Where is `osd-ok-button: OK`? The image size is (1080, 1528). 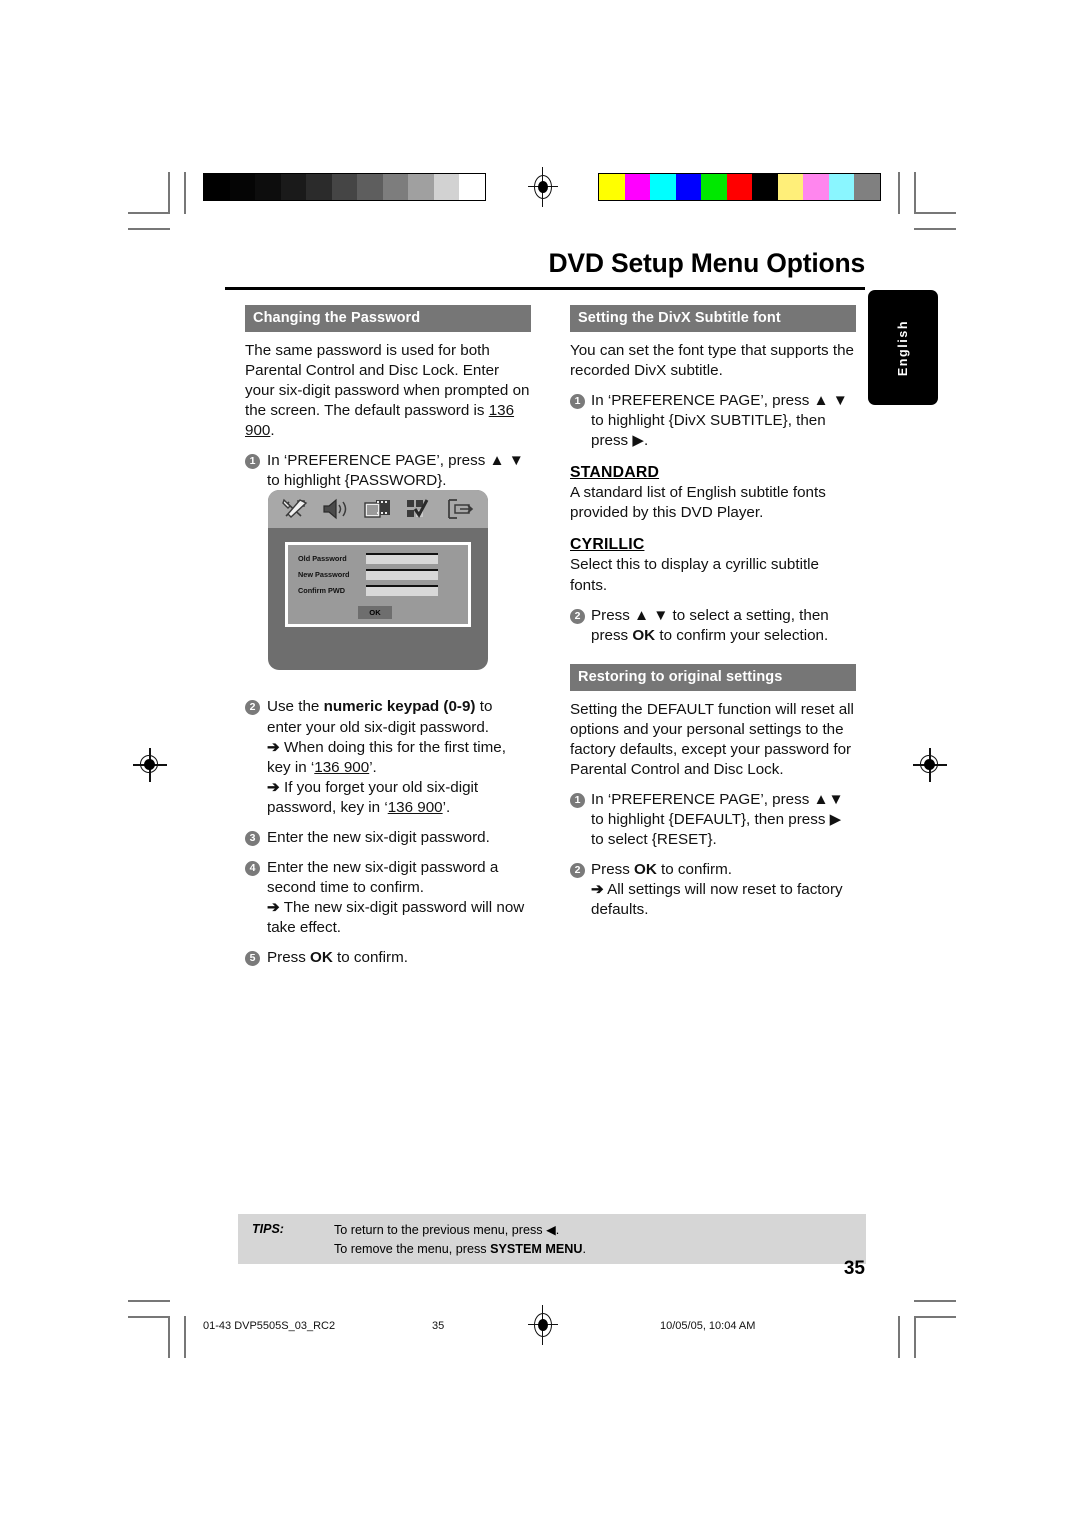
osd-ok-button: OK is located at coordinates (375, 612).